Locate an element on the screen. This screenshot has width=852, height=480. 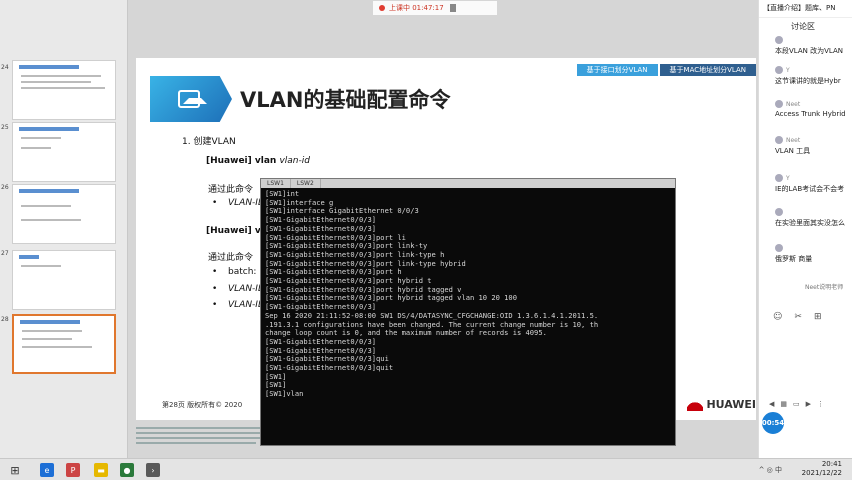
command-arg: vlan-id is located at coordinates (294, 161).